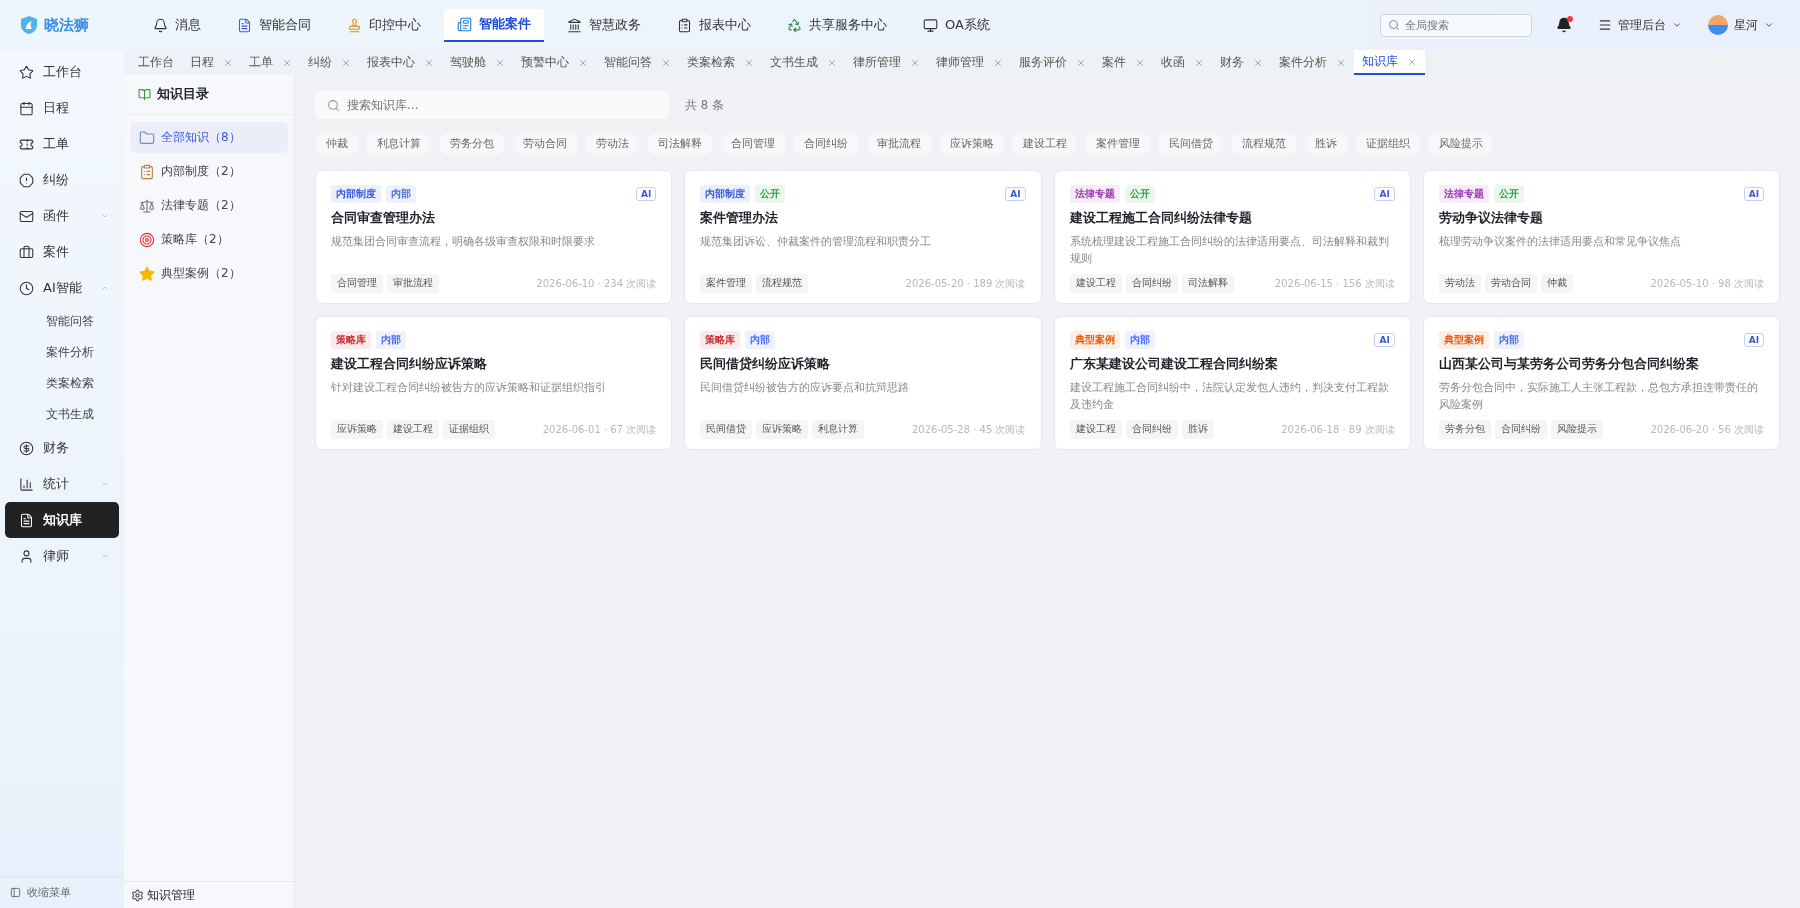 The height and width of the screenshot is (908, 1800). What do you see at coordinates (1388, 144) in the screenshot?
I see `tag-filter: 证据组织` at bounding box center [1388, 144].